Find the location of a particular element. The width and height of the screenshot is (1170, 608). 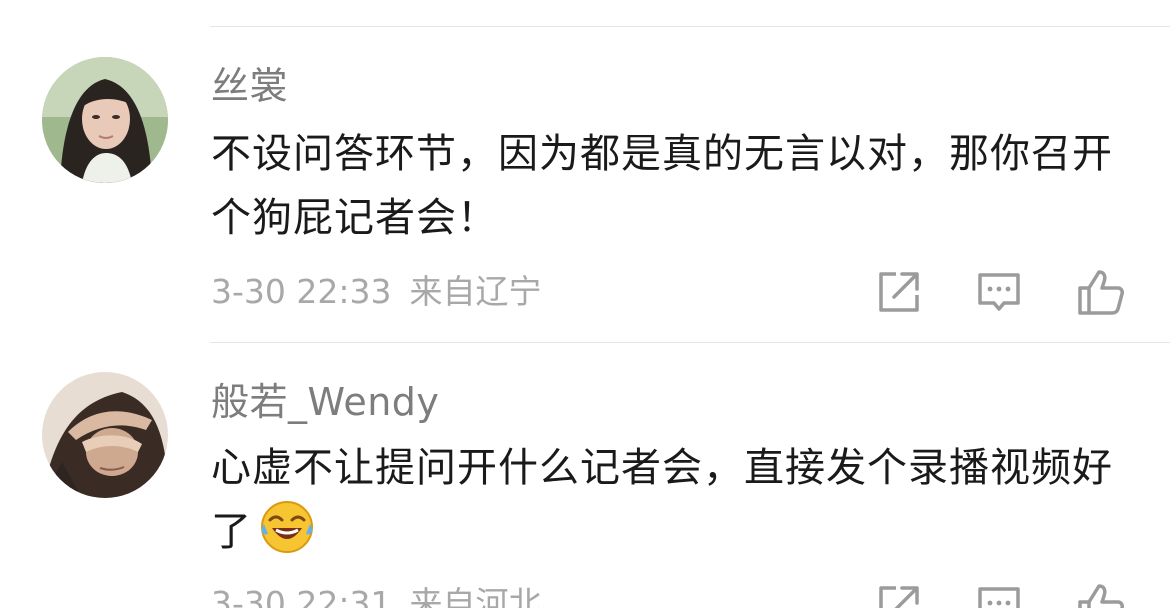

comment-divider is located at coordinates (690, 342).